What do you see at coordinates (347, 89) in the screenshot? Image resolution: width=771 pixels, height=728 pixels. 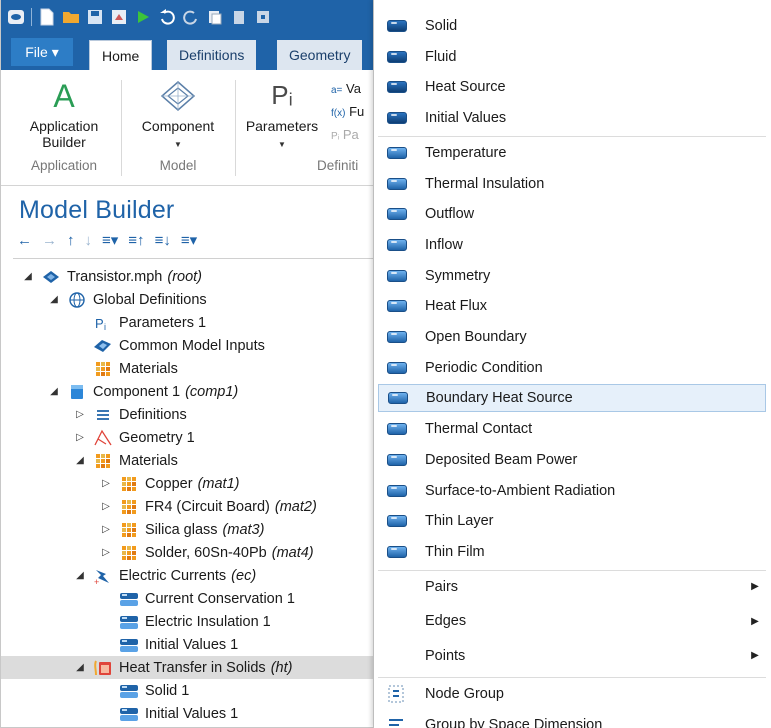 I see `variables-button: a= Va` at bounding box center [347, 89].